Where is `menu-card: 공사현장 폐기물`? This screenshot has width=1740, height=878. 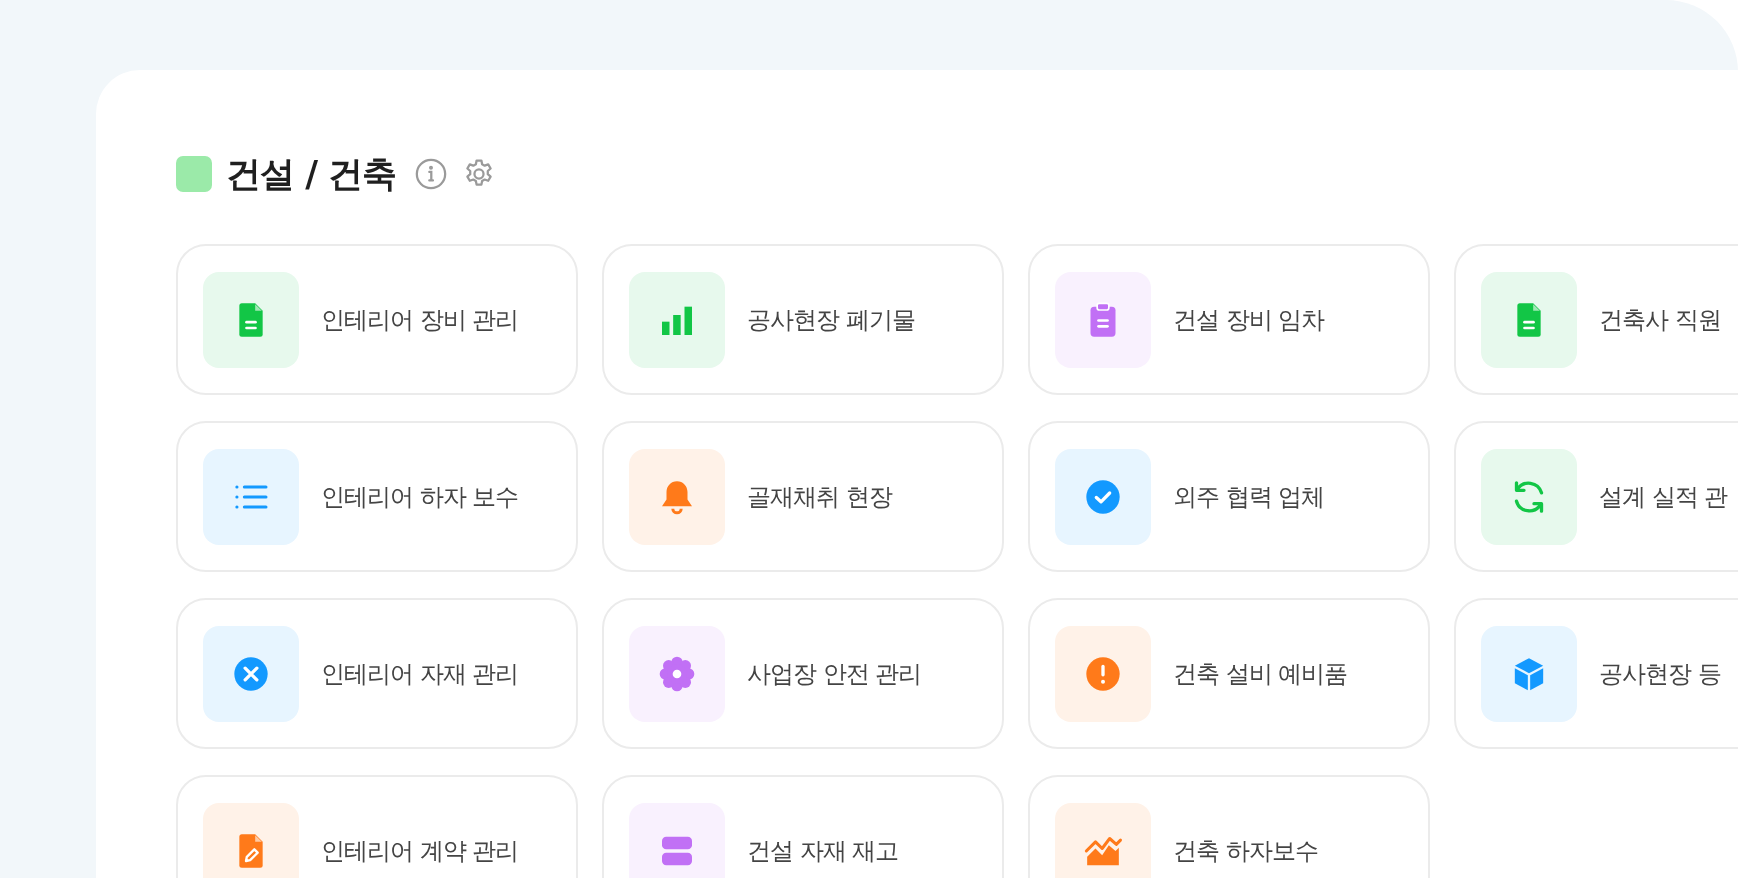
menu-card: 공사현장 폐기물 is located at coordinates (803, 319).